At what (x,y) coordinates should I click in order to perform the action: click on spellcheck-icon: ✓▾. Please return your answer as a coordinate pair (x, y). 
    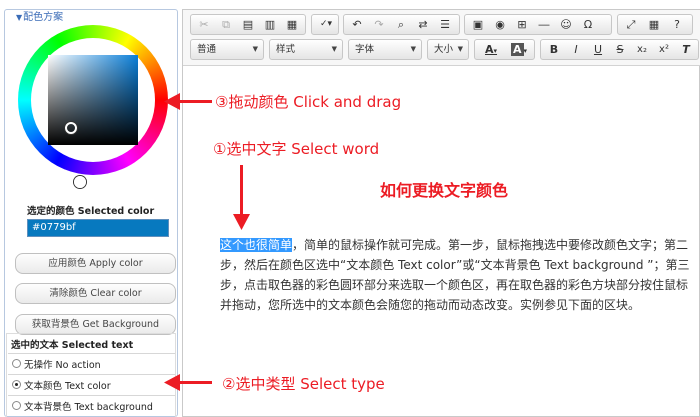
    Looking at the image, I should click on (326, 24).